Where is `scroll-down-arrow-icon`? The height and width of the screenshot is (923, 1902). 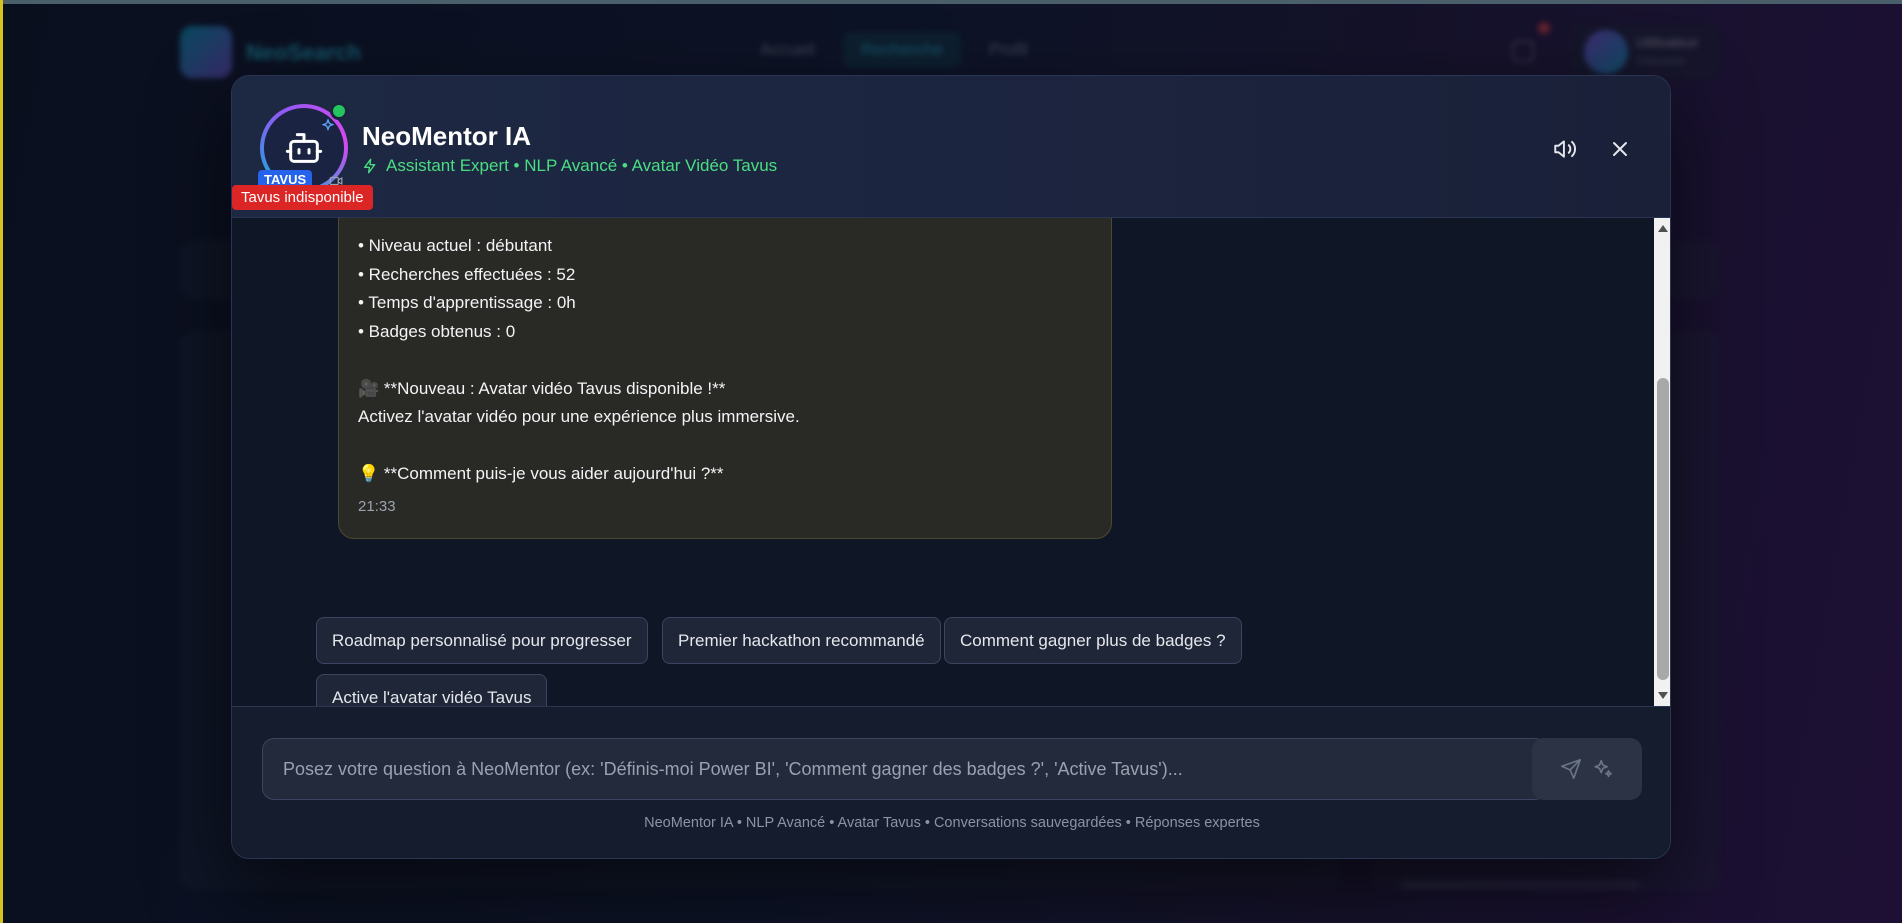
scroll-down-arrow-icon is located at coordinates (1663, 695).